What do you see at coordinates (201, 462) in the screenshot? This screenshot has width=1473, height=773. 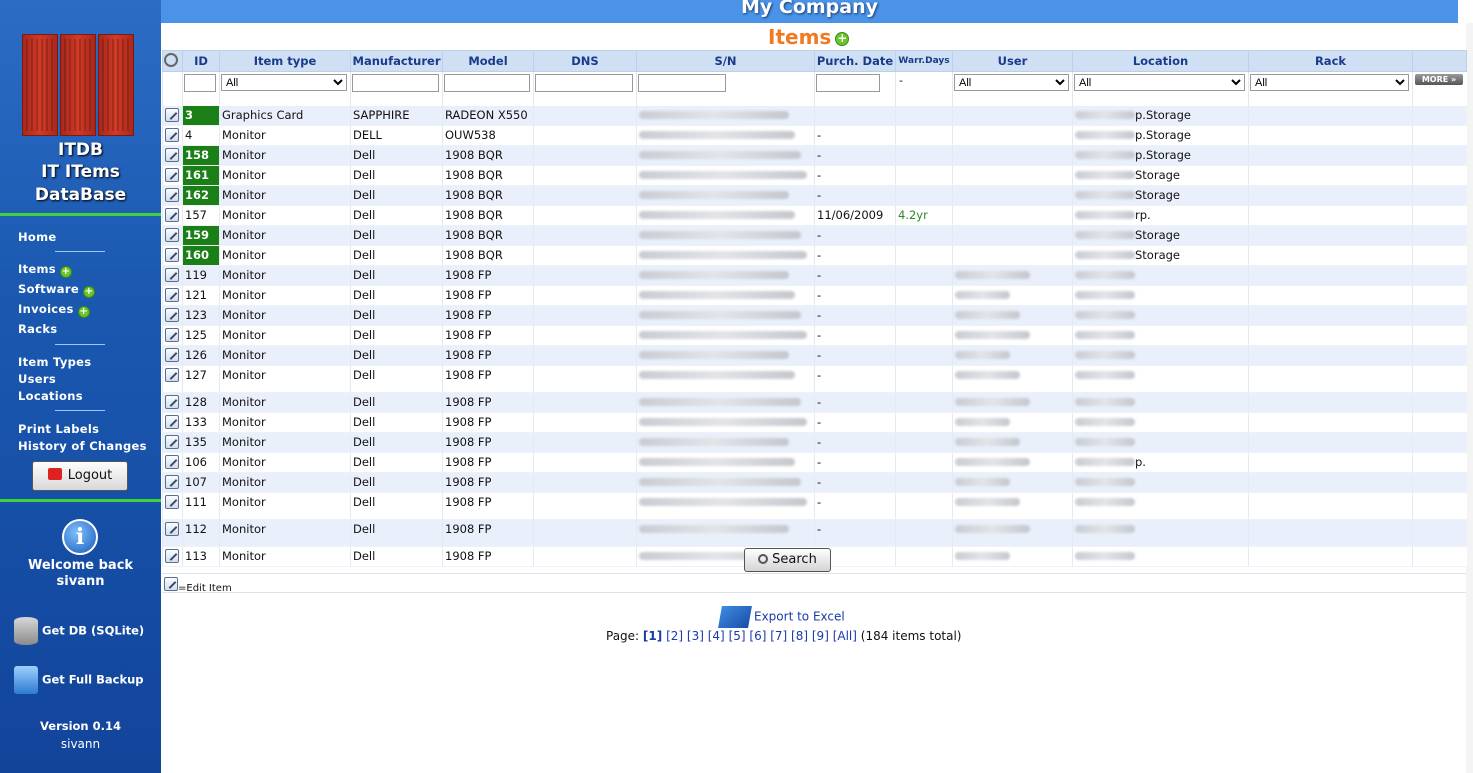 I see `cell-id: 106` at bounding box center [201, 462].